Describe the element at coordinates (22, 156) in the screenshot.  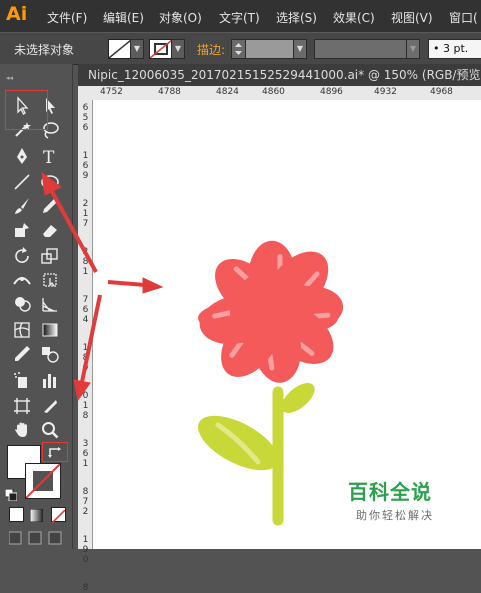
I see `pen-tool-icon` at that location.